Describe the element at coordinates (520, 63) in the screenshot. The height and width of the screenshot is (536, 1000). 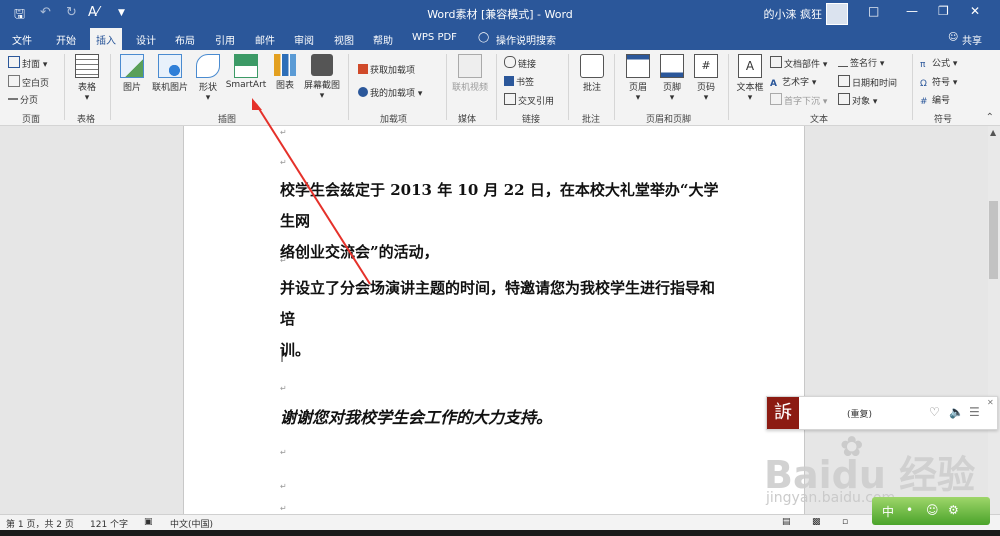
I see `link-button: 链接` at that location.